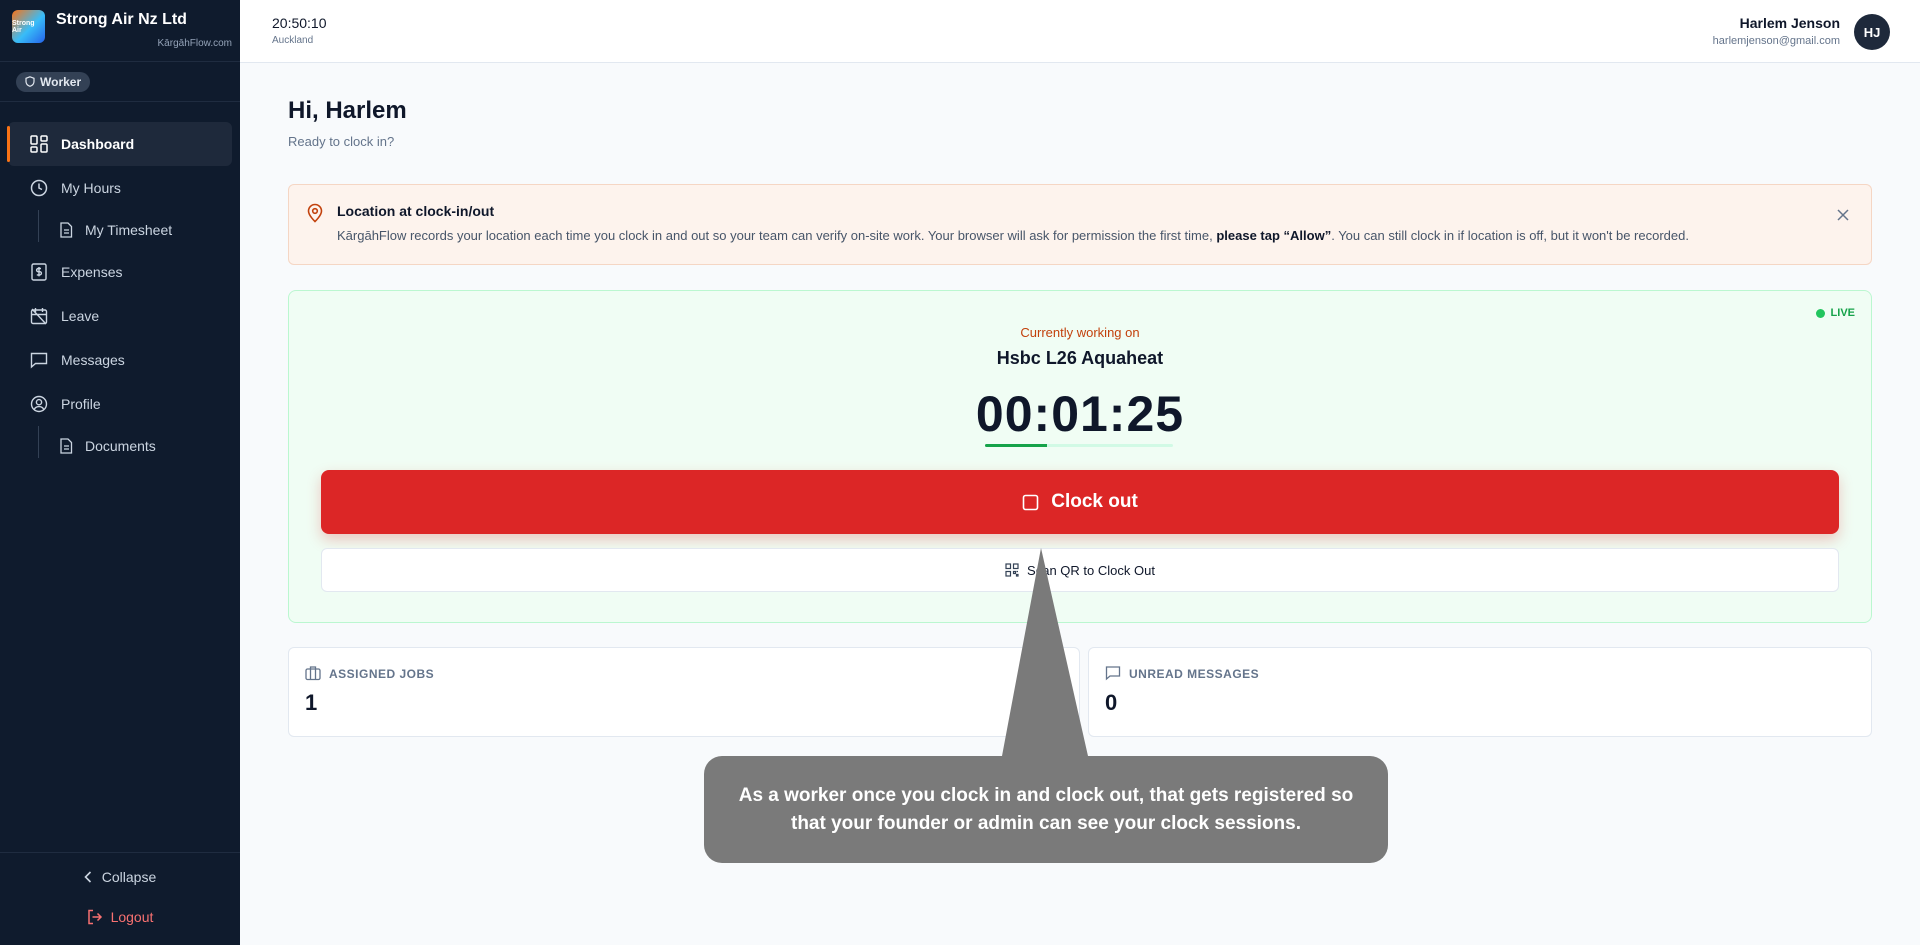 This screenshot has height=945, width=1920. I want to click on role-label: Worker, so click(61, 81).